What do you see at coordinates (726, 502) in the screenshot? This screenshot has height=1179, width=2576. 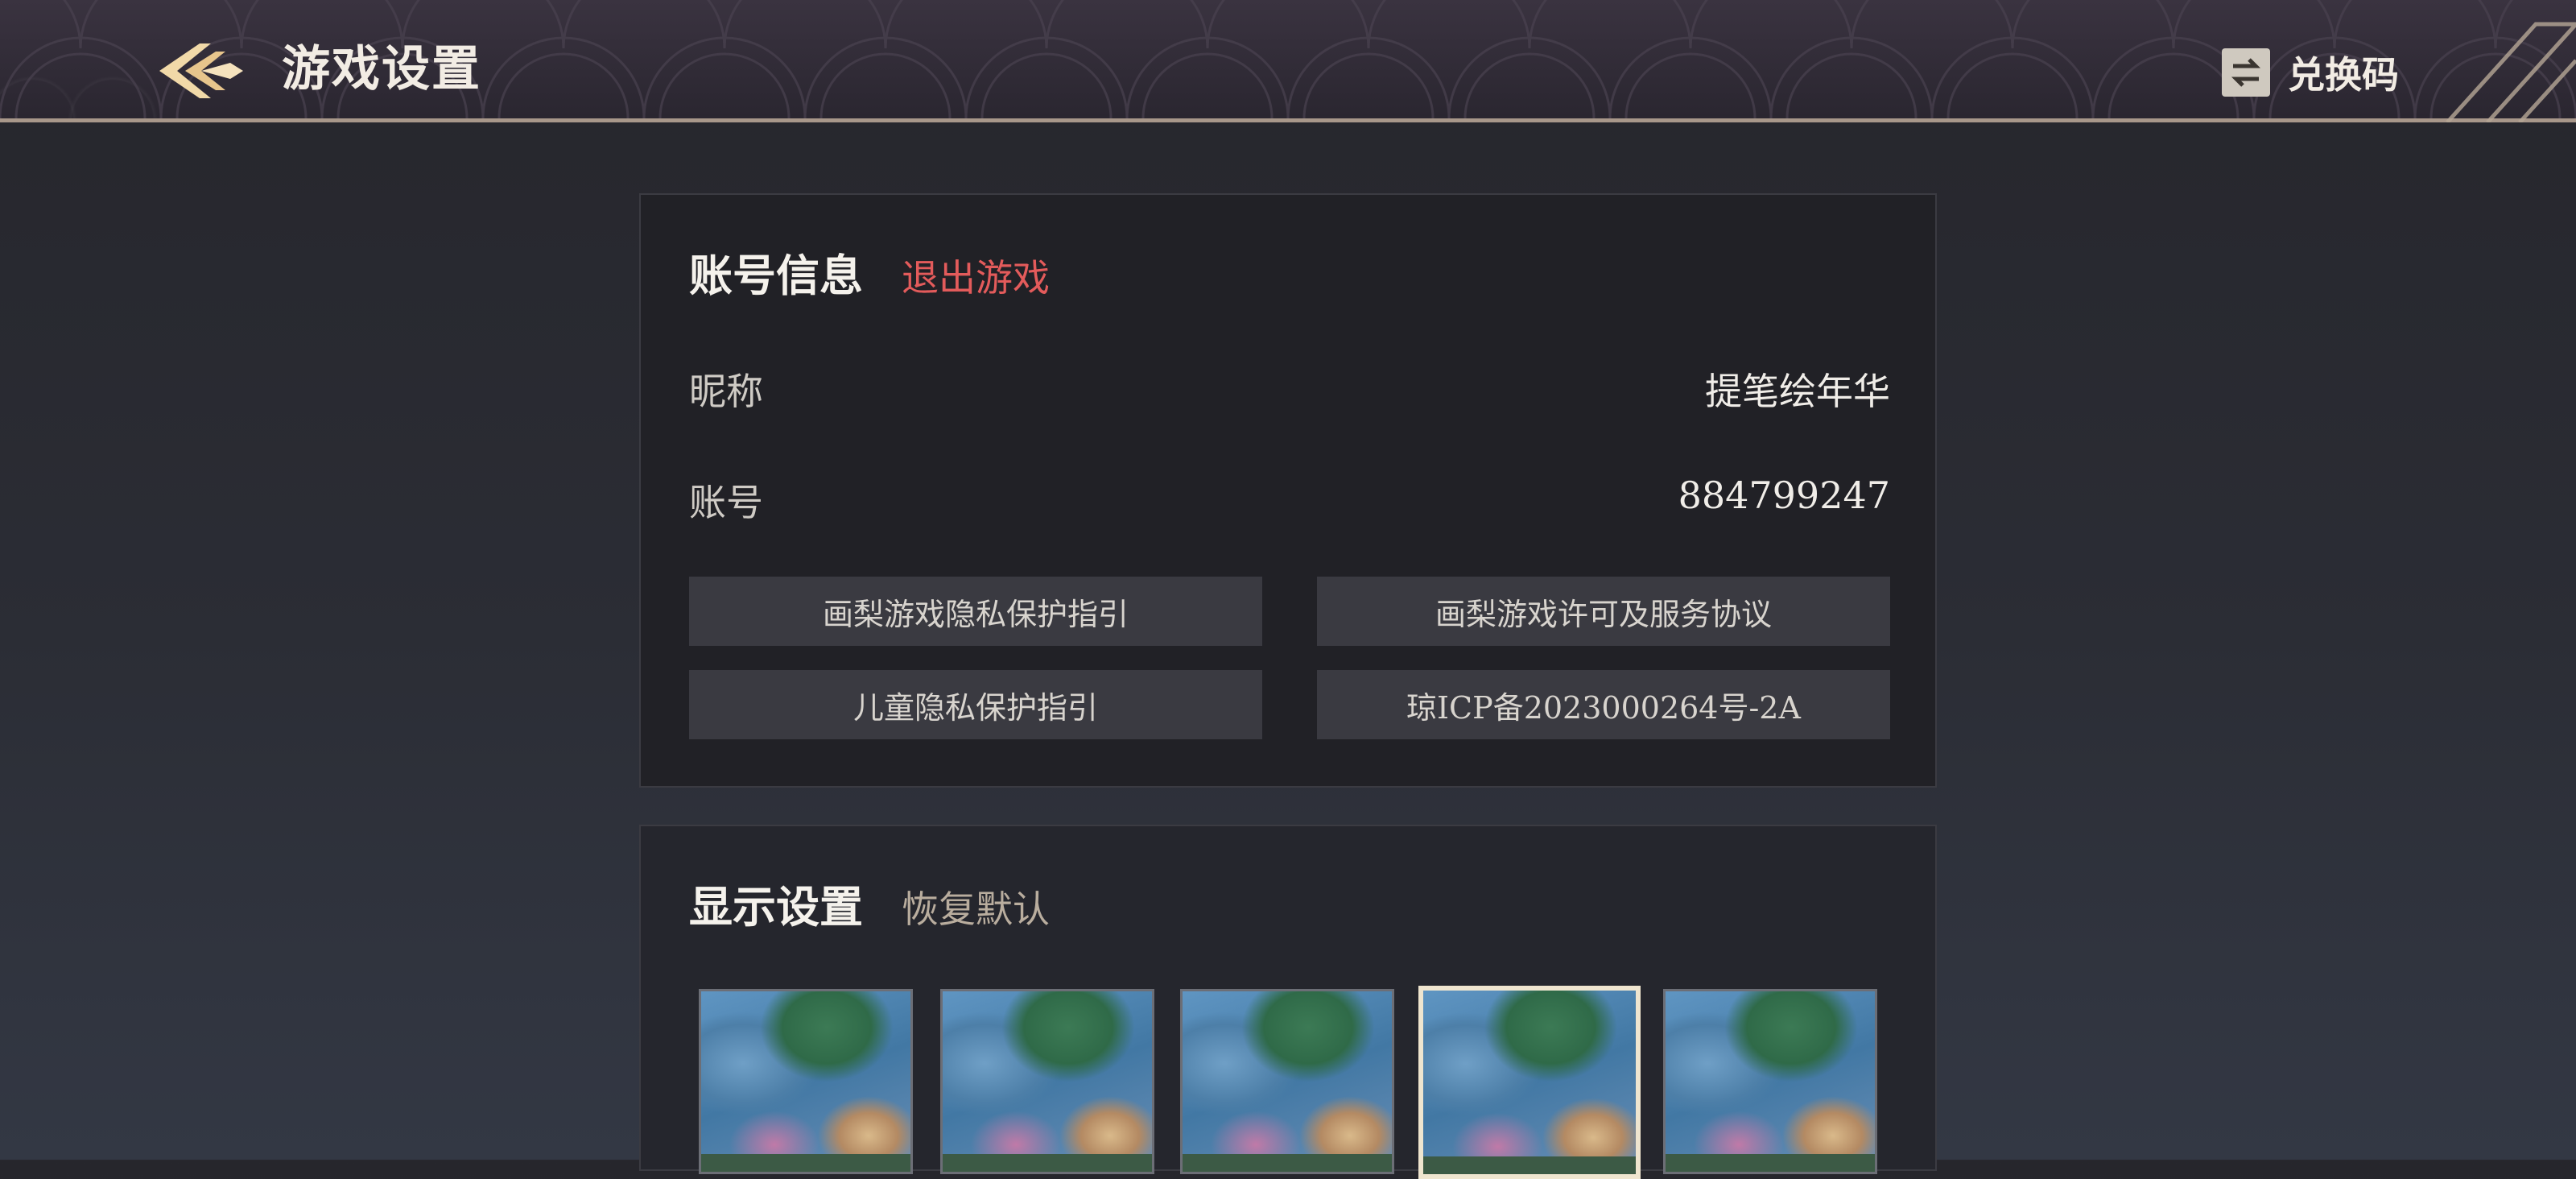 I see `account-label: 账号` at bounding box center [726, 502].